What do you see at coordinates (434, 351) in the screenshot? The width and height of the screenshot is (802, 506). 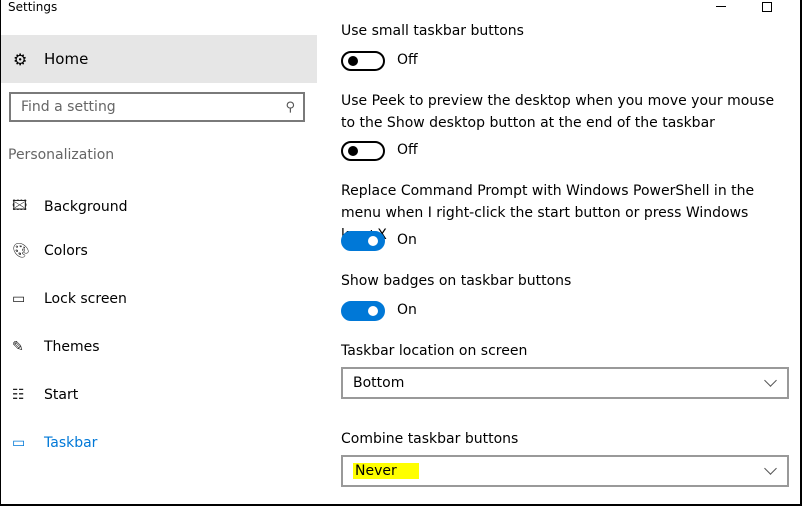 I see `location-label: Taskbar location on screen` at bounding box center [434, 351].